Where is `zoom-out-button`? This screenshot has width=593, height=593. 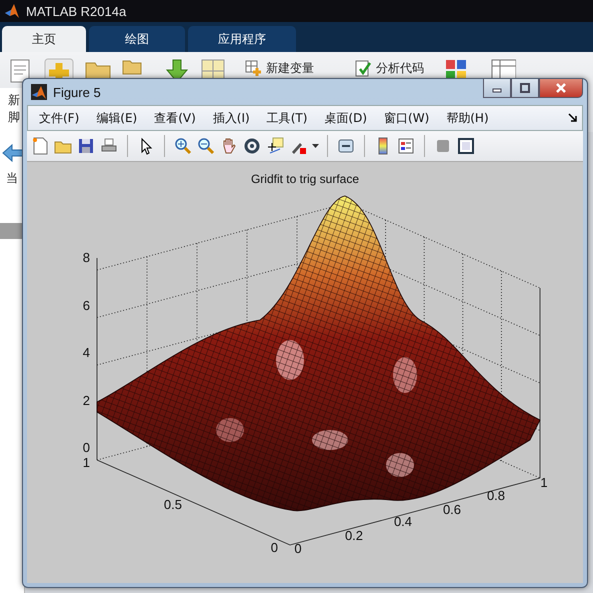
zoom-out-button is located at coordinates (206, 146).